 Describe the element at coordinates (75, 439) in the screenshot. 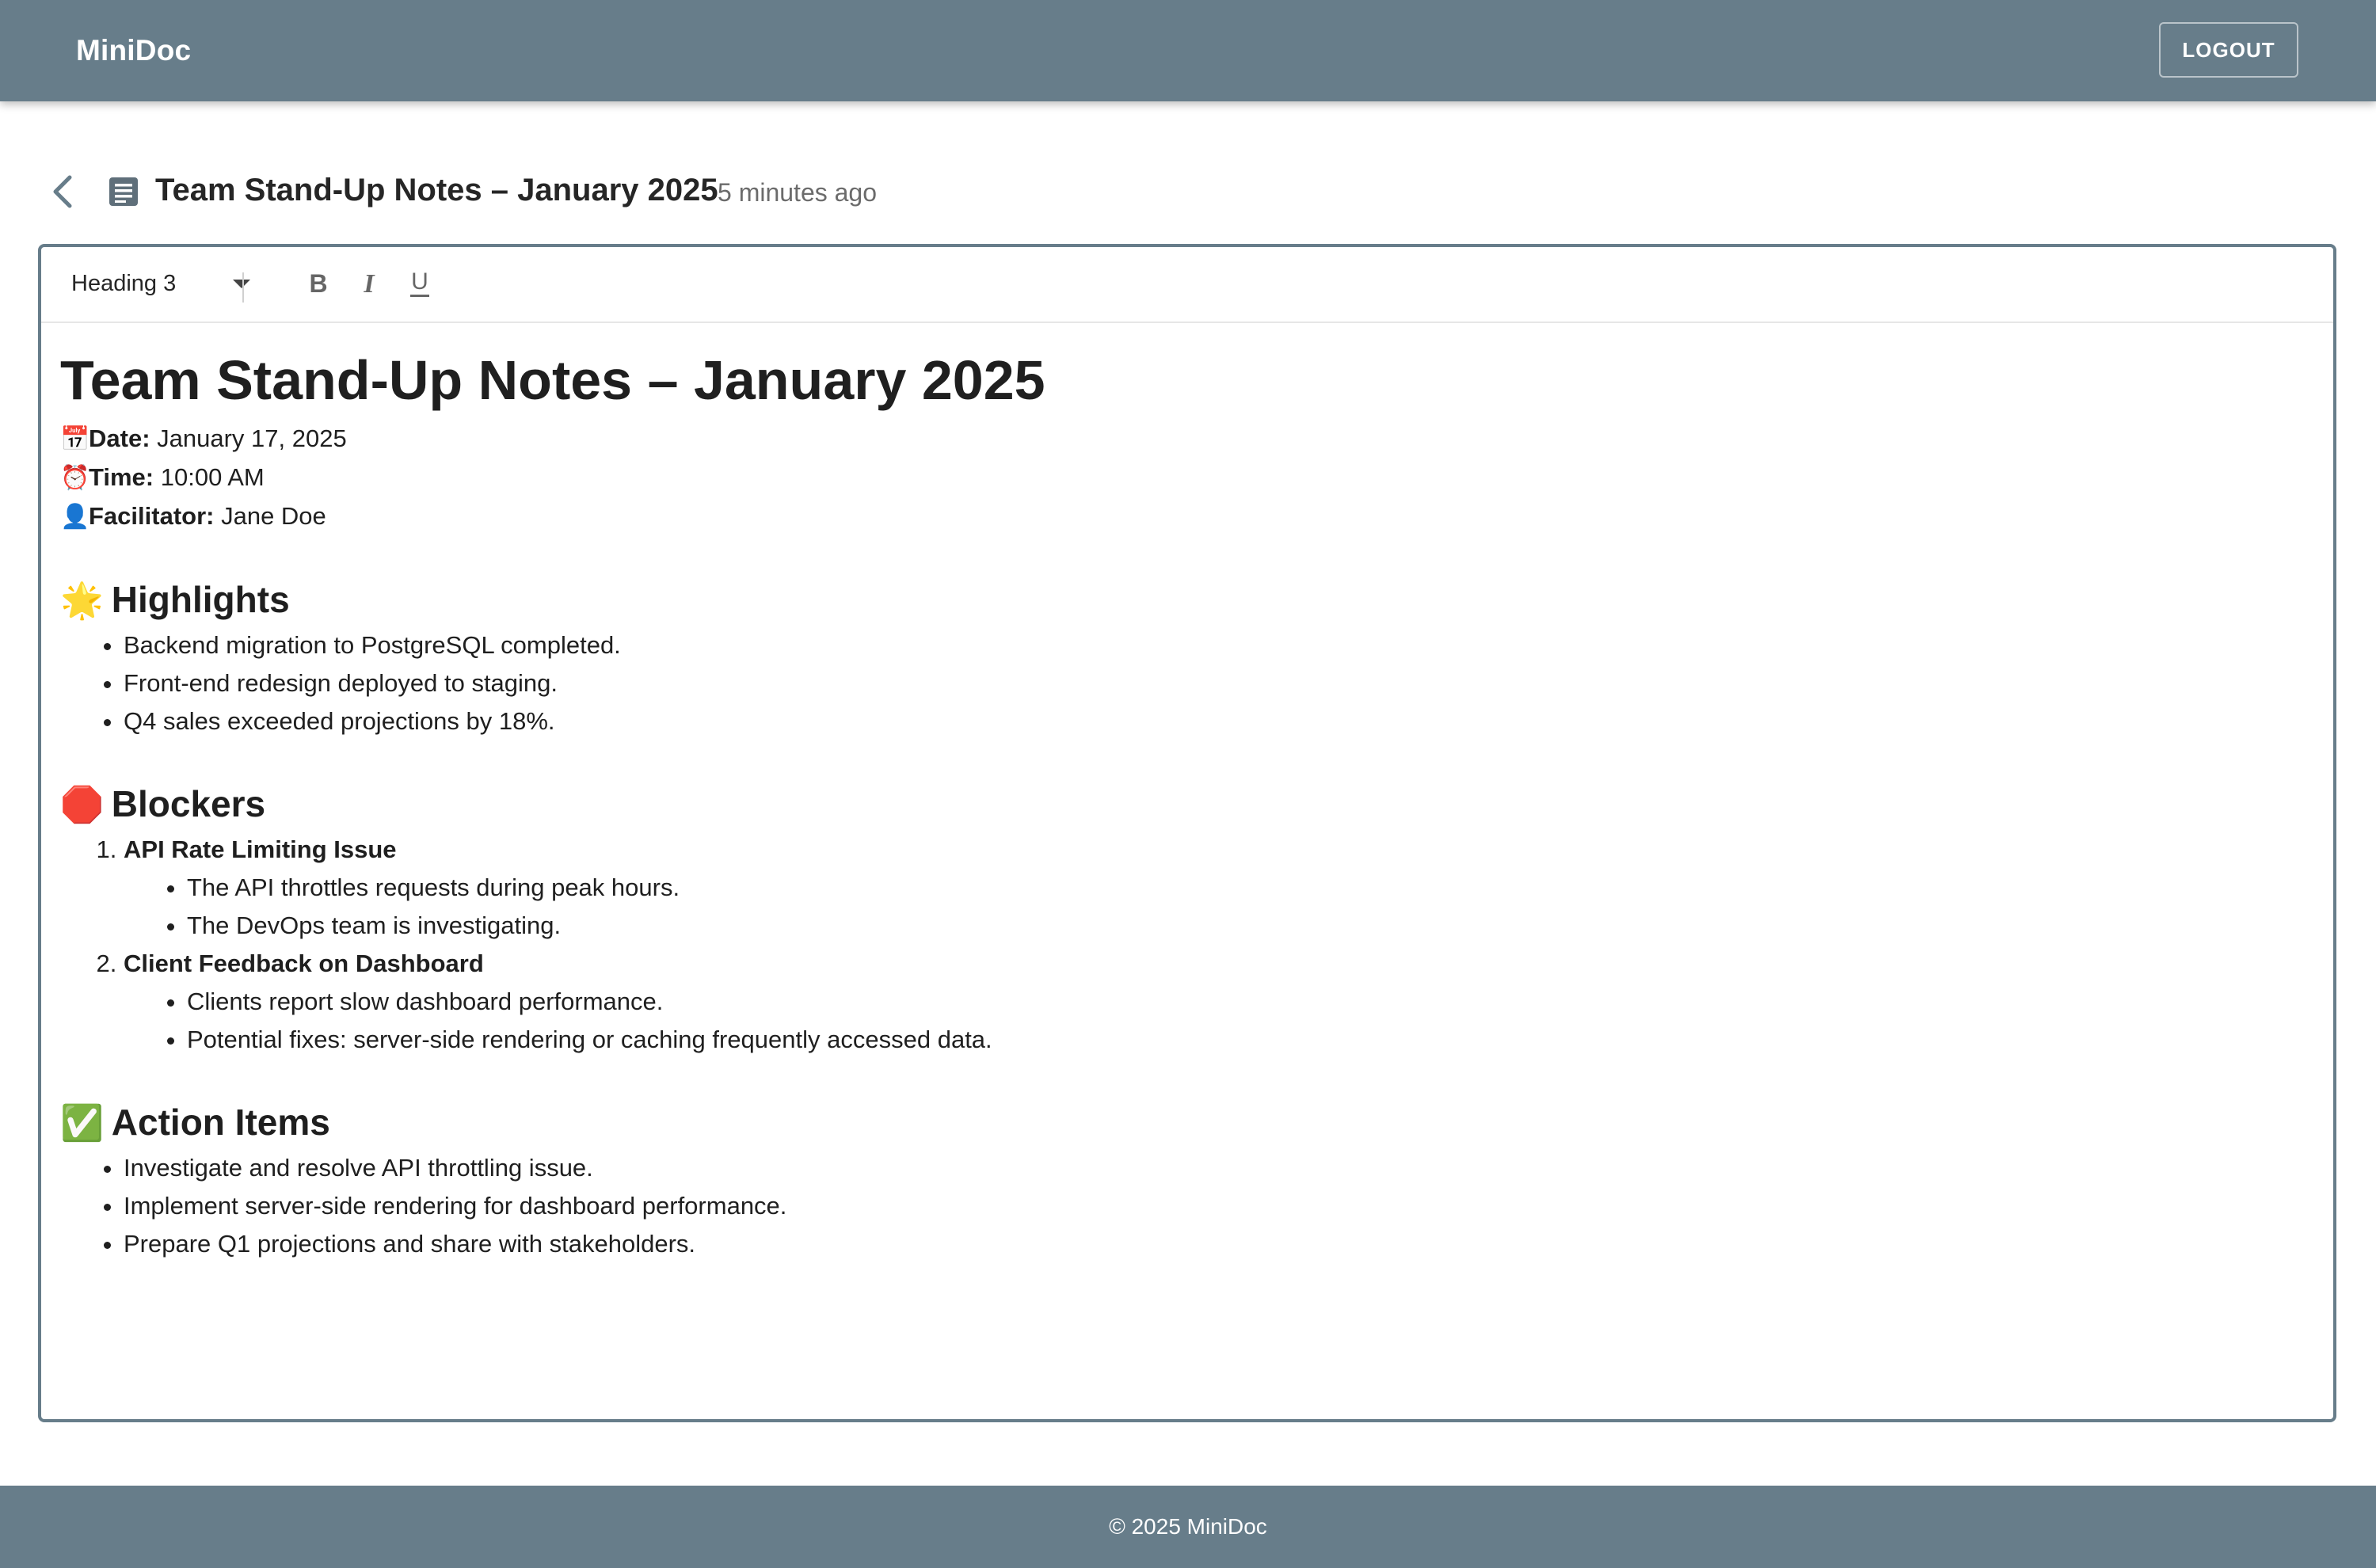

I see `calendar-icon: 📅` at that location.